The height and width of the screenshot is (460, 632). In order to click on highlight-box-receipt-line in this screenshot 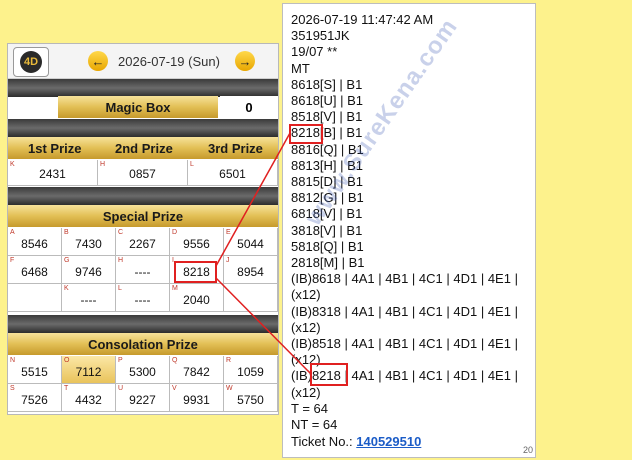, I will do `click(306, 134)`.